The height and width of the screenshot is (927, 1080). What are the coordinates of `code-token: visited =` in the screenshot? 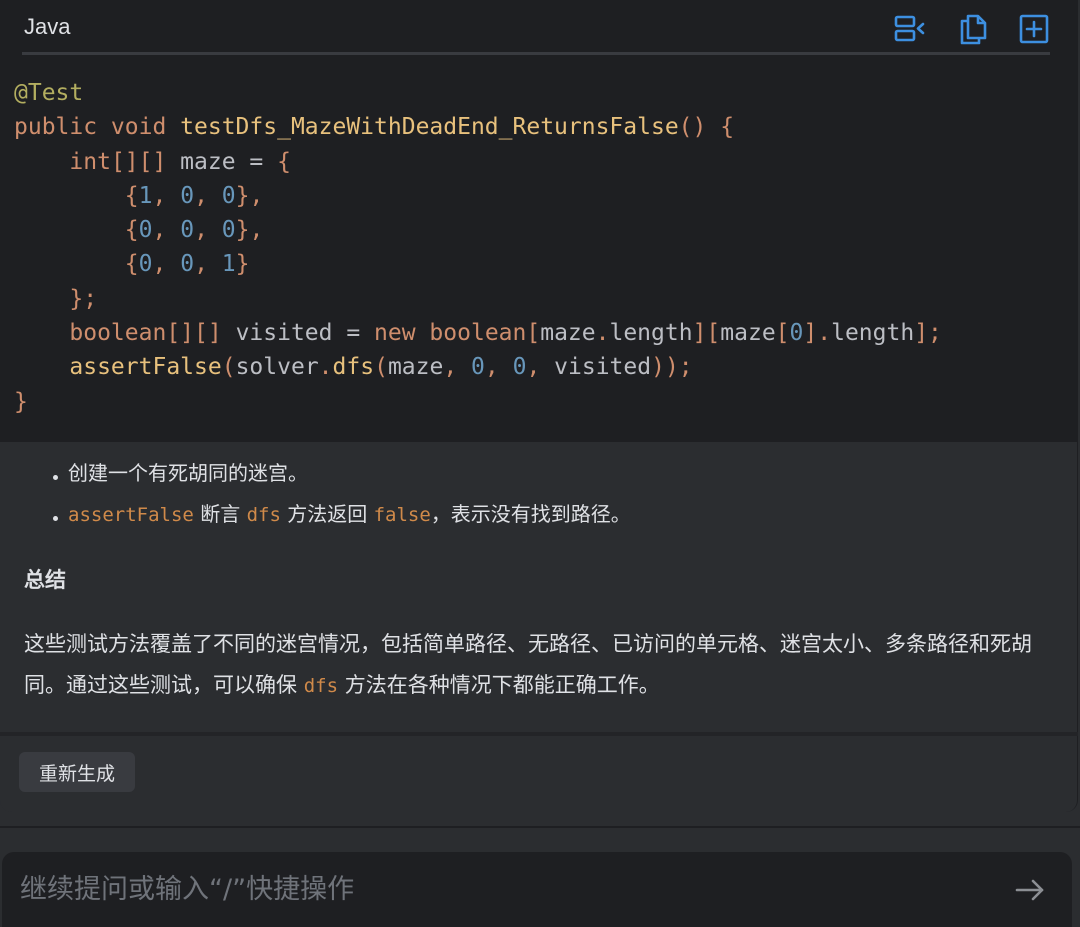 It's located at (298, 333).